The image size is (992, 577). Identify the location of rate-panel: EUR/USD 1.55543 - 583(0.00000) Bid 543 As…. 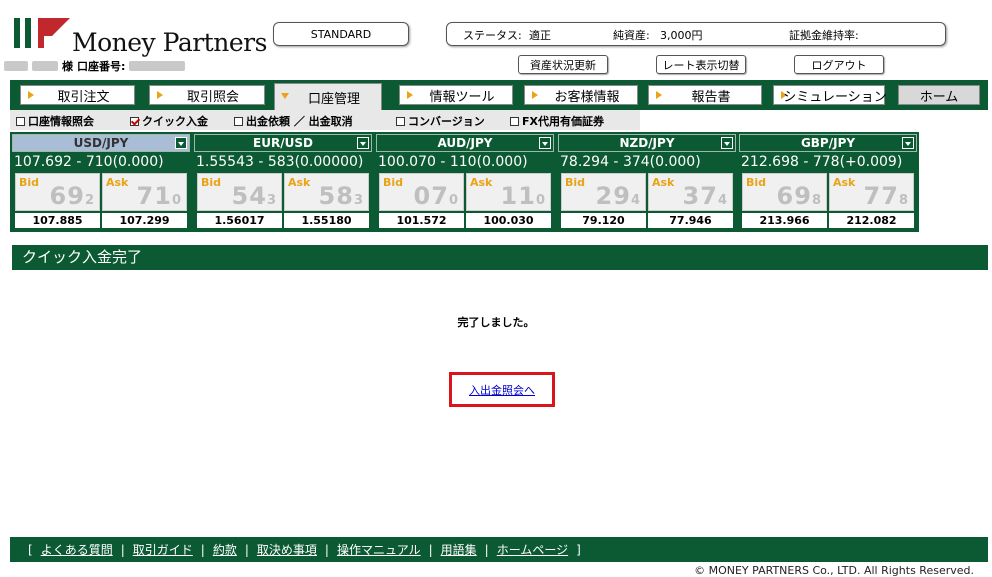
(283, 182).